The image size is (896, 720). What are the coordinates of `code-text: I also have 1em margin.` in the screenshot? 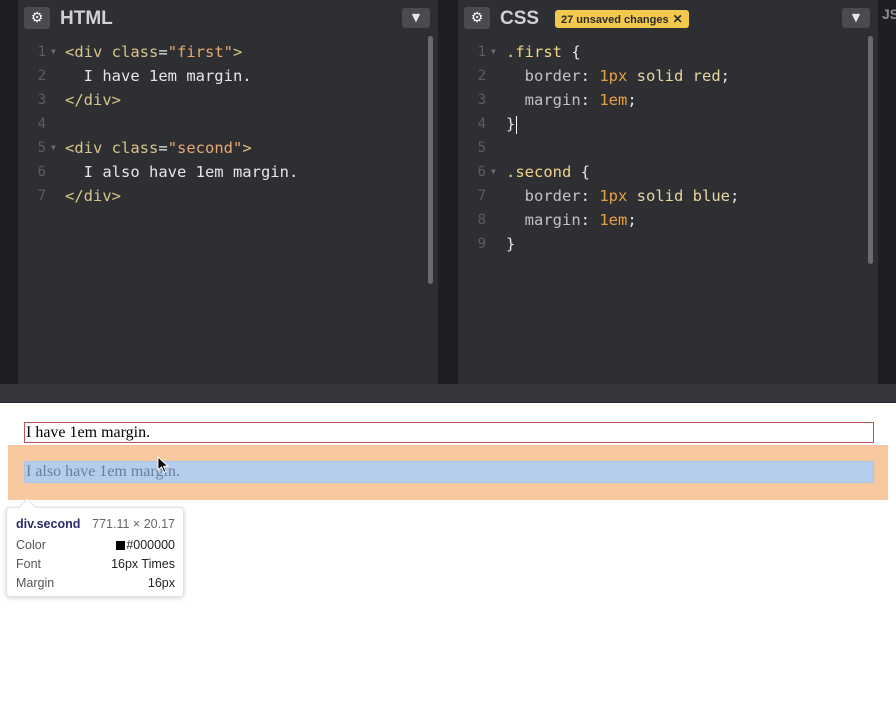 It's located at (182, 172).